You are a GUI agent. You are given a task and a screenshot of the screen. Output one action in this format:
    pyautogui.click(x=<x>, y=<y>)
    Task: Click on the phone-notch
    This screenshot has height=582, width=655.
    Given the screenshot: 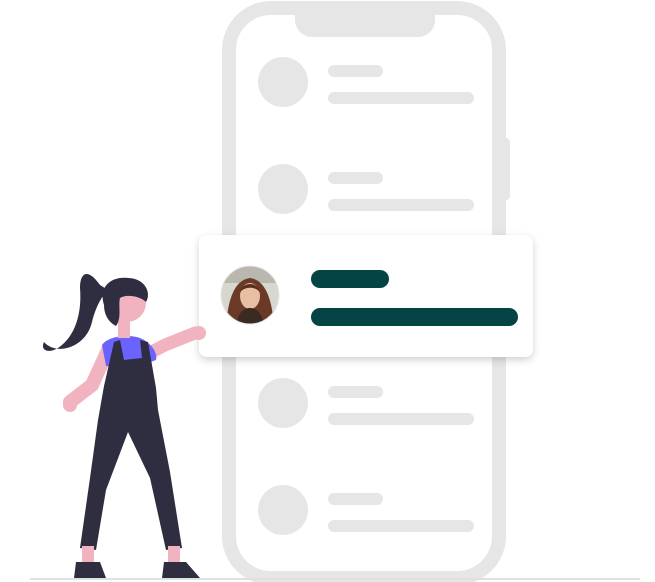 What is the action you would take?
    pyautogui.click(x=365, y=22)
    